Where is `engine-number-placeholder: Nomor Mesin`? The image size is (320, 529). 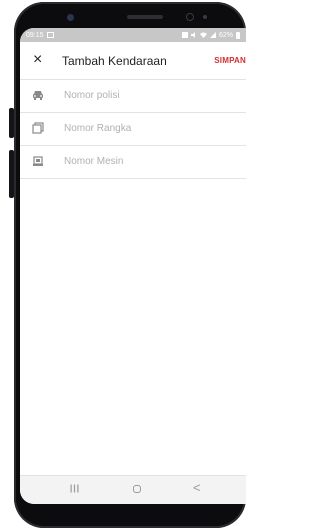 engine-number-placeholder: Nomor Mesin is located at coordinates (94, 161).